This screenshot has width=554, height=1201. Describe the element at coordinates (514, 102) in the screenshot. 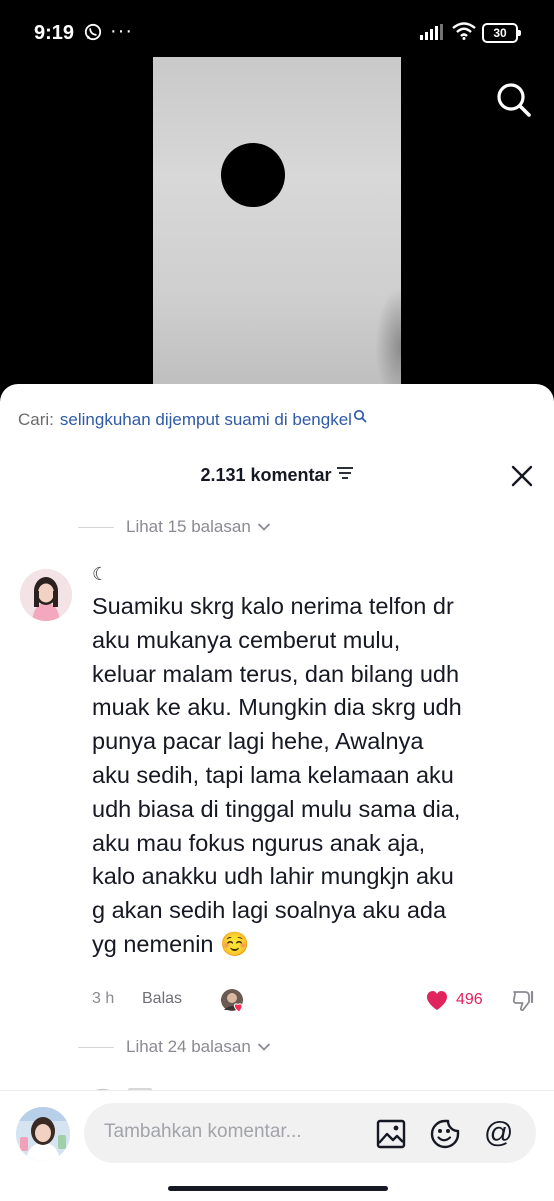

I see `search-icon` at that location.